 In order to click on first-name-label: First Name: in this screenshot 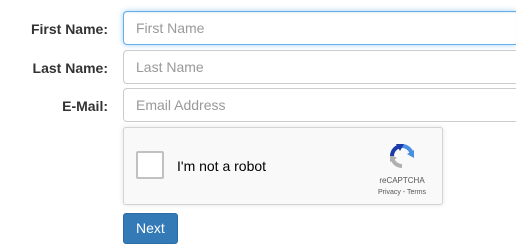, I will do `click(69, 29)`.